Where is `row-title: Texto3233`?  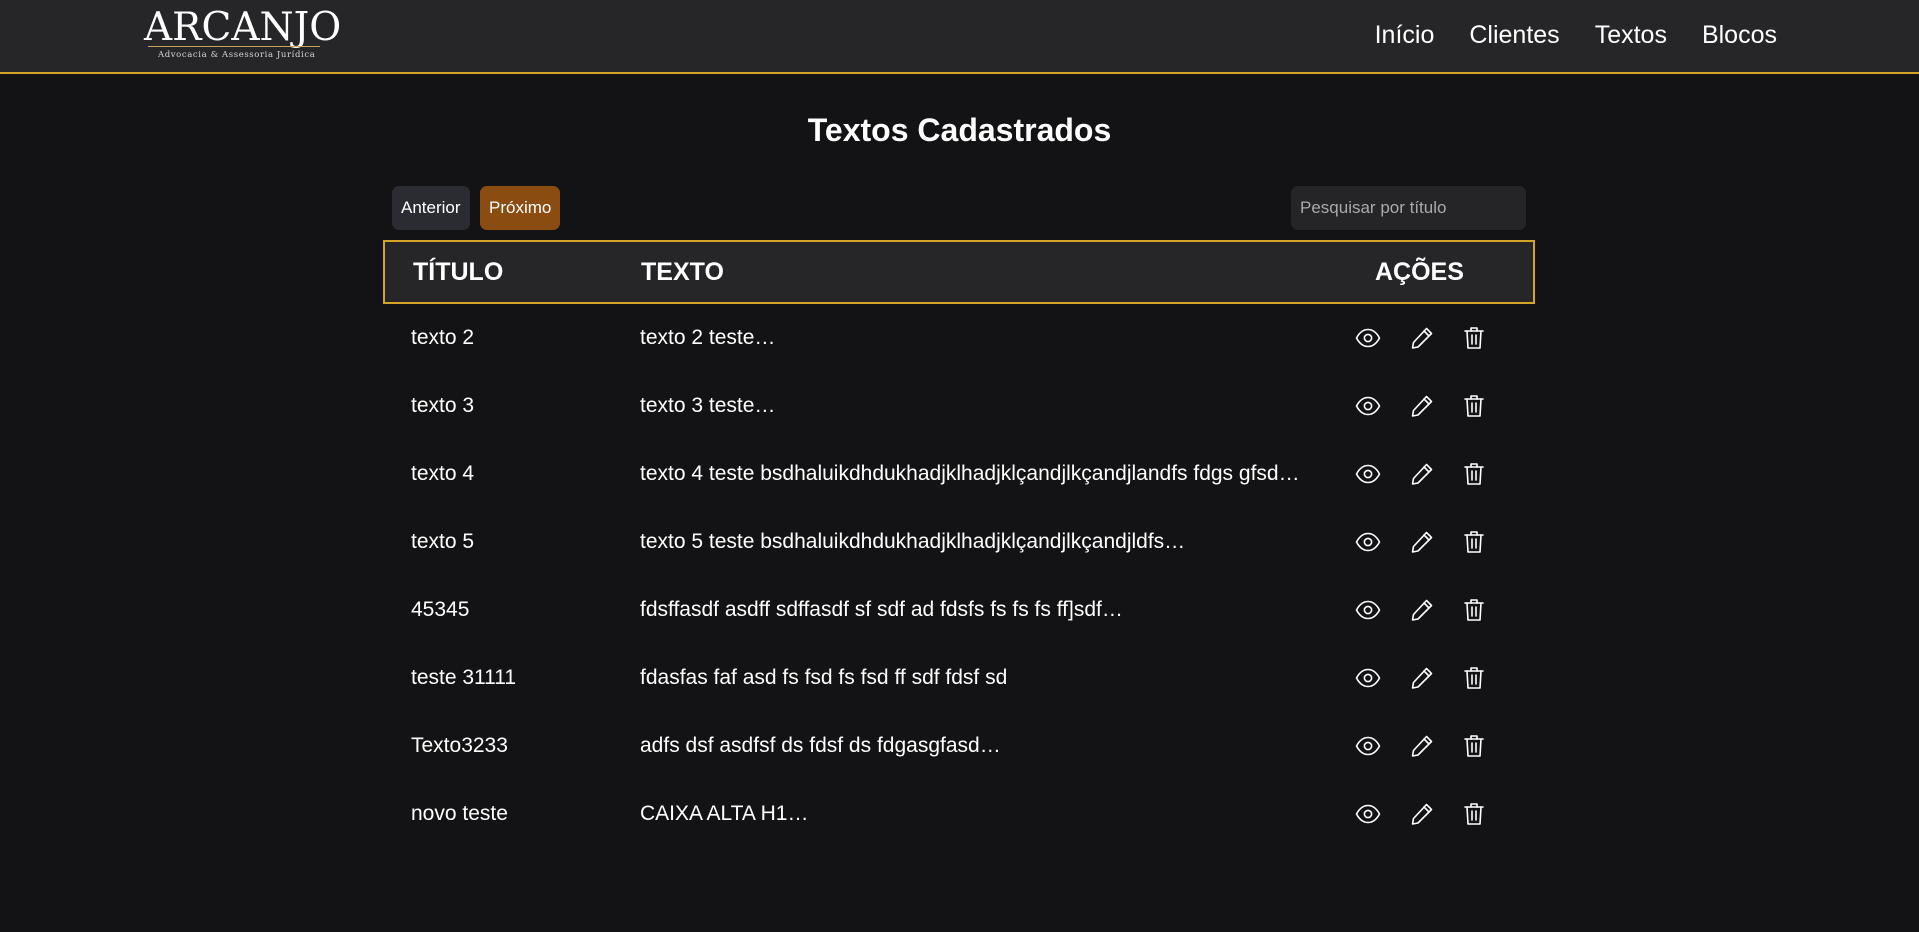 row-title: Texto3233 is located at coordinates (459, 745).